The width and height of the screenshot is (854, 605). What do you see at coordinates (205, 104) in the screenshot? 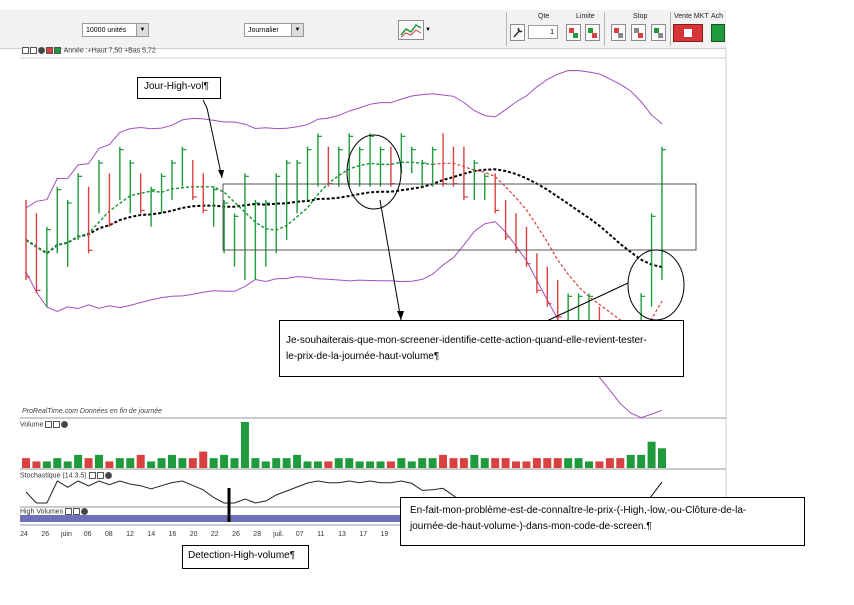
I see `arrow-jour-high-vol-tail` at bounding box center [205, 104].